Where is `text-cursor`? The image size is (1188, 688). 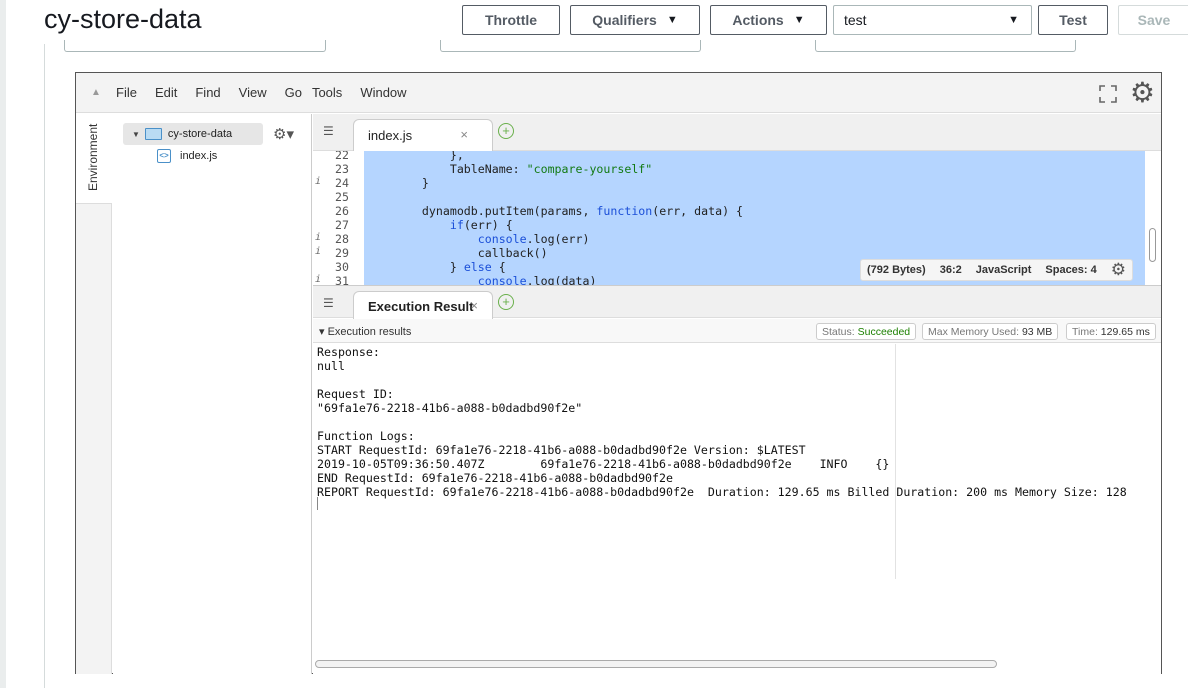
text-cursor is located at coordinates (317, 503).